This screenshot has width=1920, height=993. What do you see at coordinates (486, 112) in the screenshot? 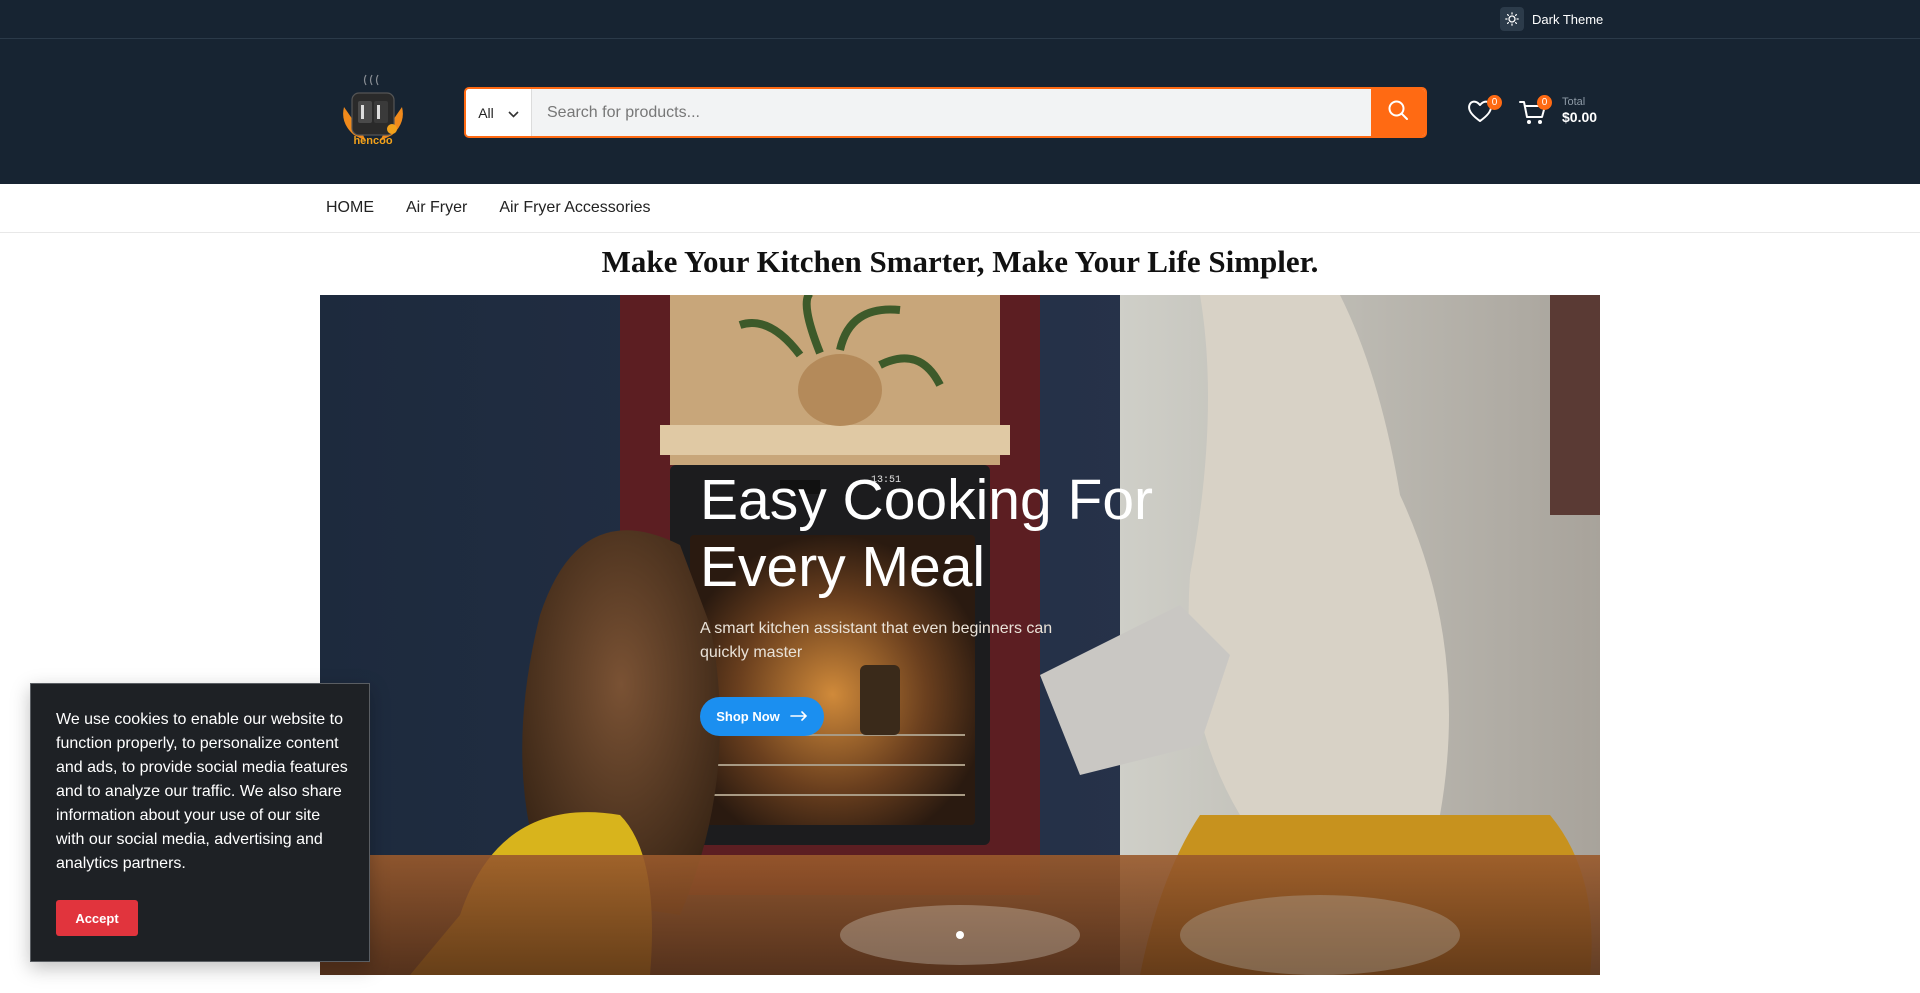
I see `category-select-value: All` at bounding box center [486, 112].